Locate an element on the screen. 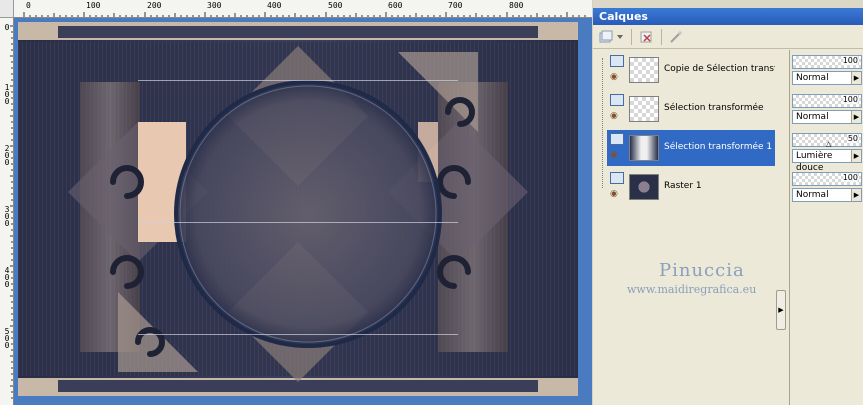 The width and height of the screenshot is (863, 405). h-tick-label: 300 is located at coordinates (214, 5).